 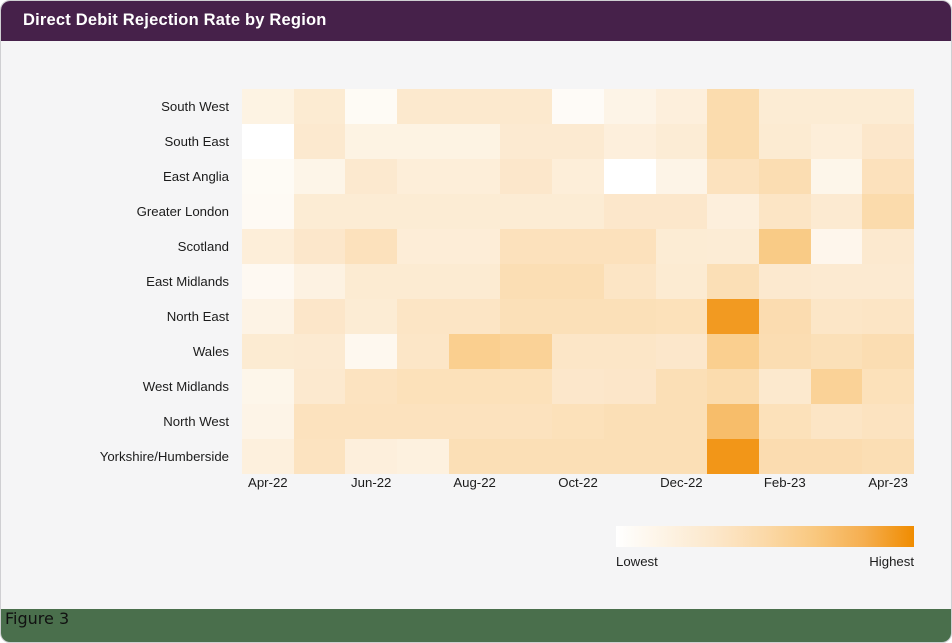 What do you see at coordinates (888, 482) in the screenshot?
I see `x-axis-tick-label: Apr-23` at bounding box center [888, 482].